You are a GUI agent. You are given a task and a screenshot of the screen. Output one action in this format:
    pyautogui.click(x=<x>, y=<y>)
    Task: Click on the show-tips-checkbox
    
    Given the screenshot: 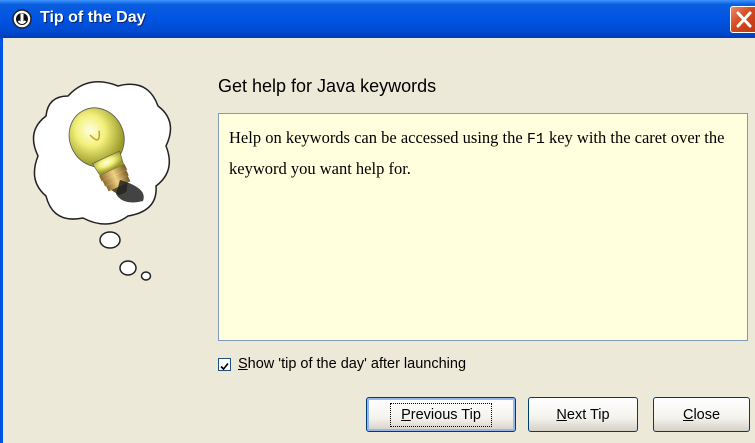 What is the action you would take?
    pyautogui.click(x=224, y=364)
    